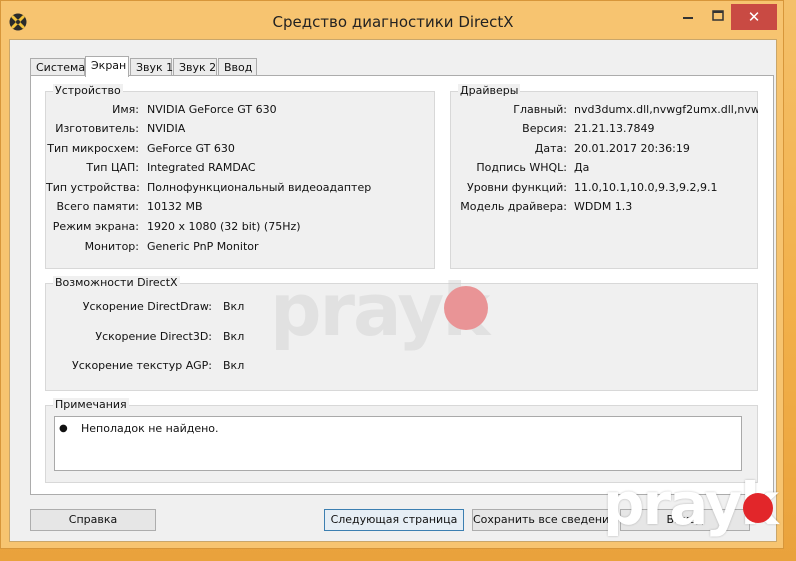  Describe the element at coordinates (153, 336) in the screenshot. I see `direct3d-label: Ускорение Direct3D:` at that location.